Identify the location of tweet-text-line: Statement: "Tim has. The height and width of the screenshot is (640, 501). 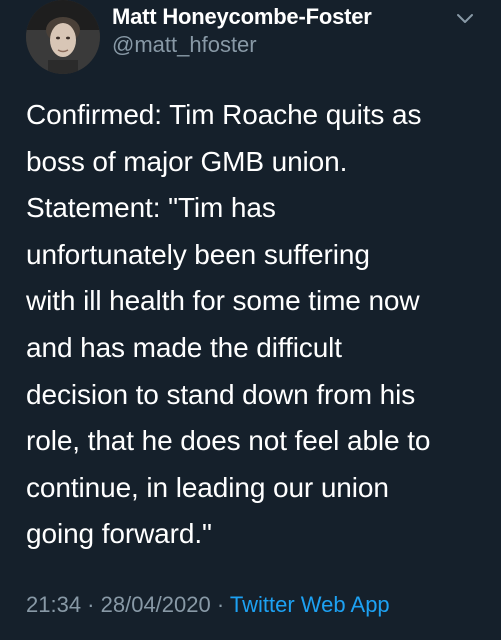
(151, 208).